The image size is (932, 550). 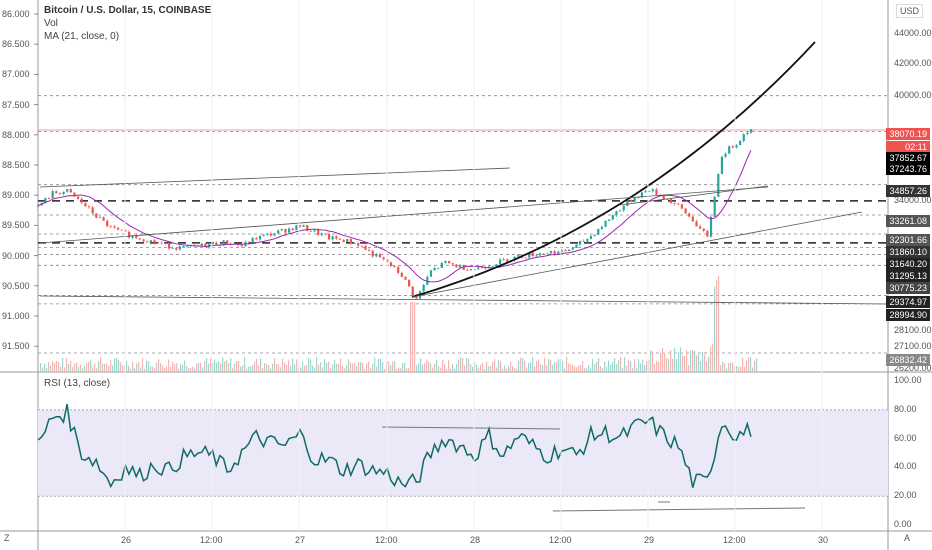 I want to click on rsi-axis-label: 20.00, so click(x=905, y=495).